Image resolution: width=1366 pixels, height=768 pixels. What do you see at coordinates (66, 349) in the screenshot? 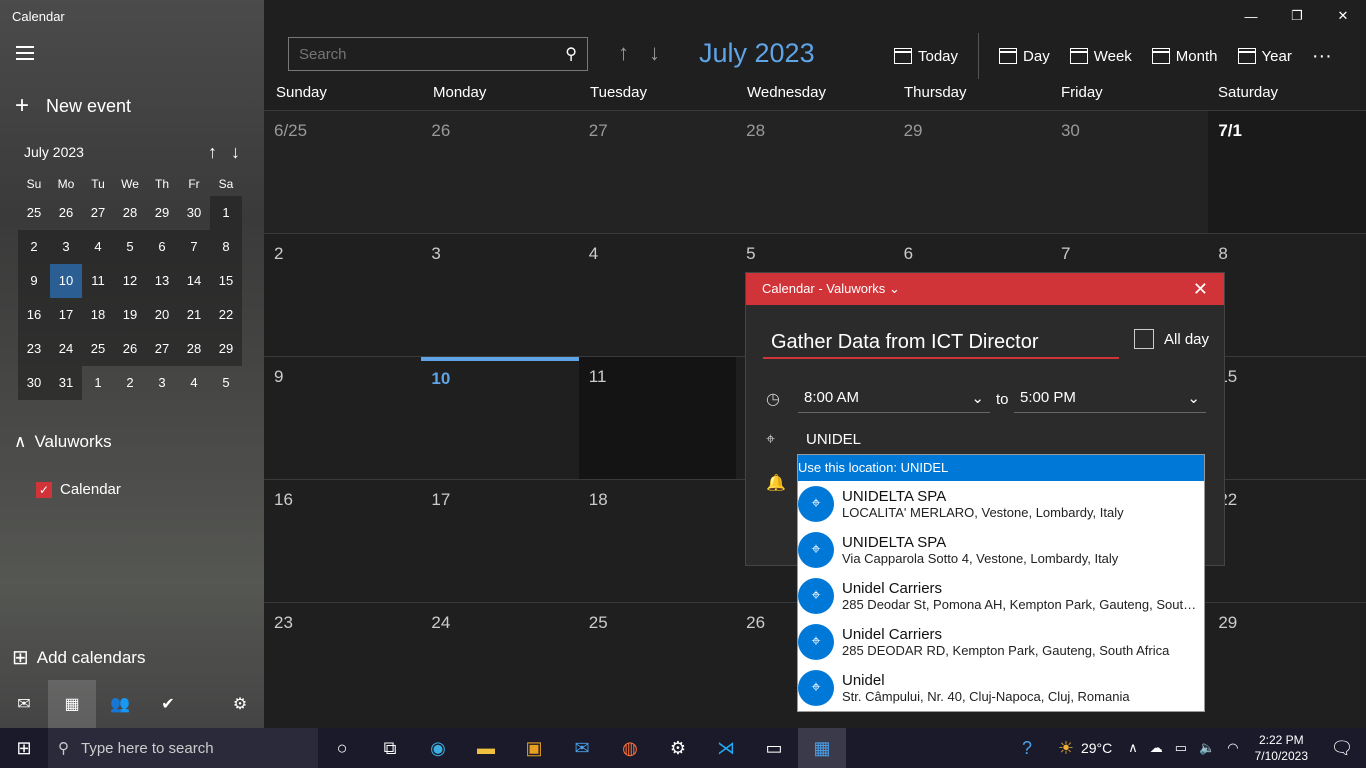
I see `mini-day: 24` at bounding box center [66, 349].